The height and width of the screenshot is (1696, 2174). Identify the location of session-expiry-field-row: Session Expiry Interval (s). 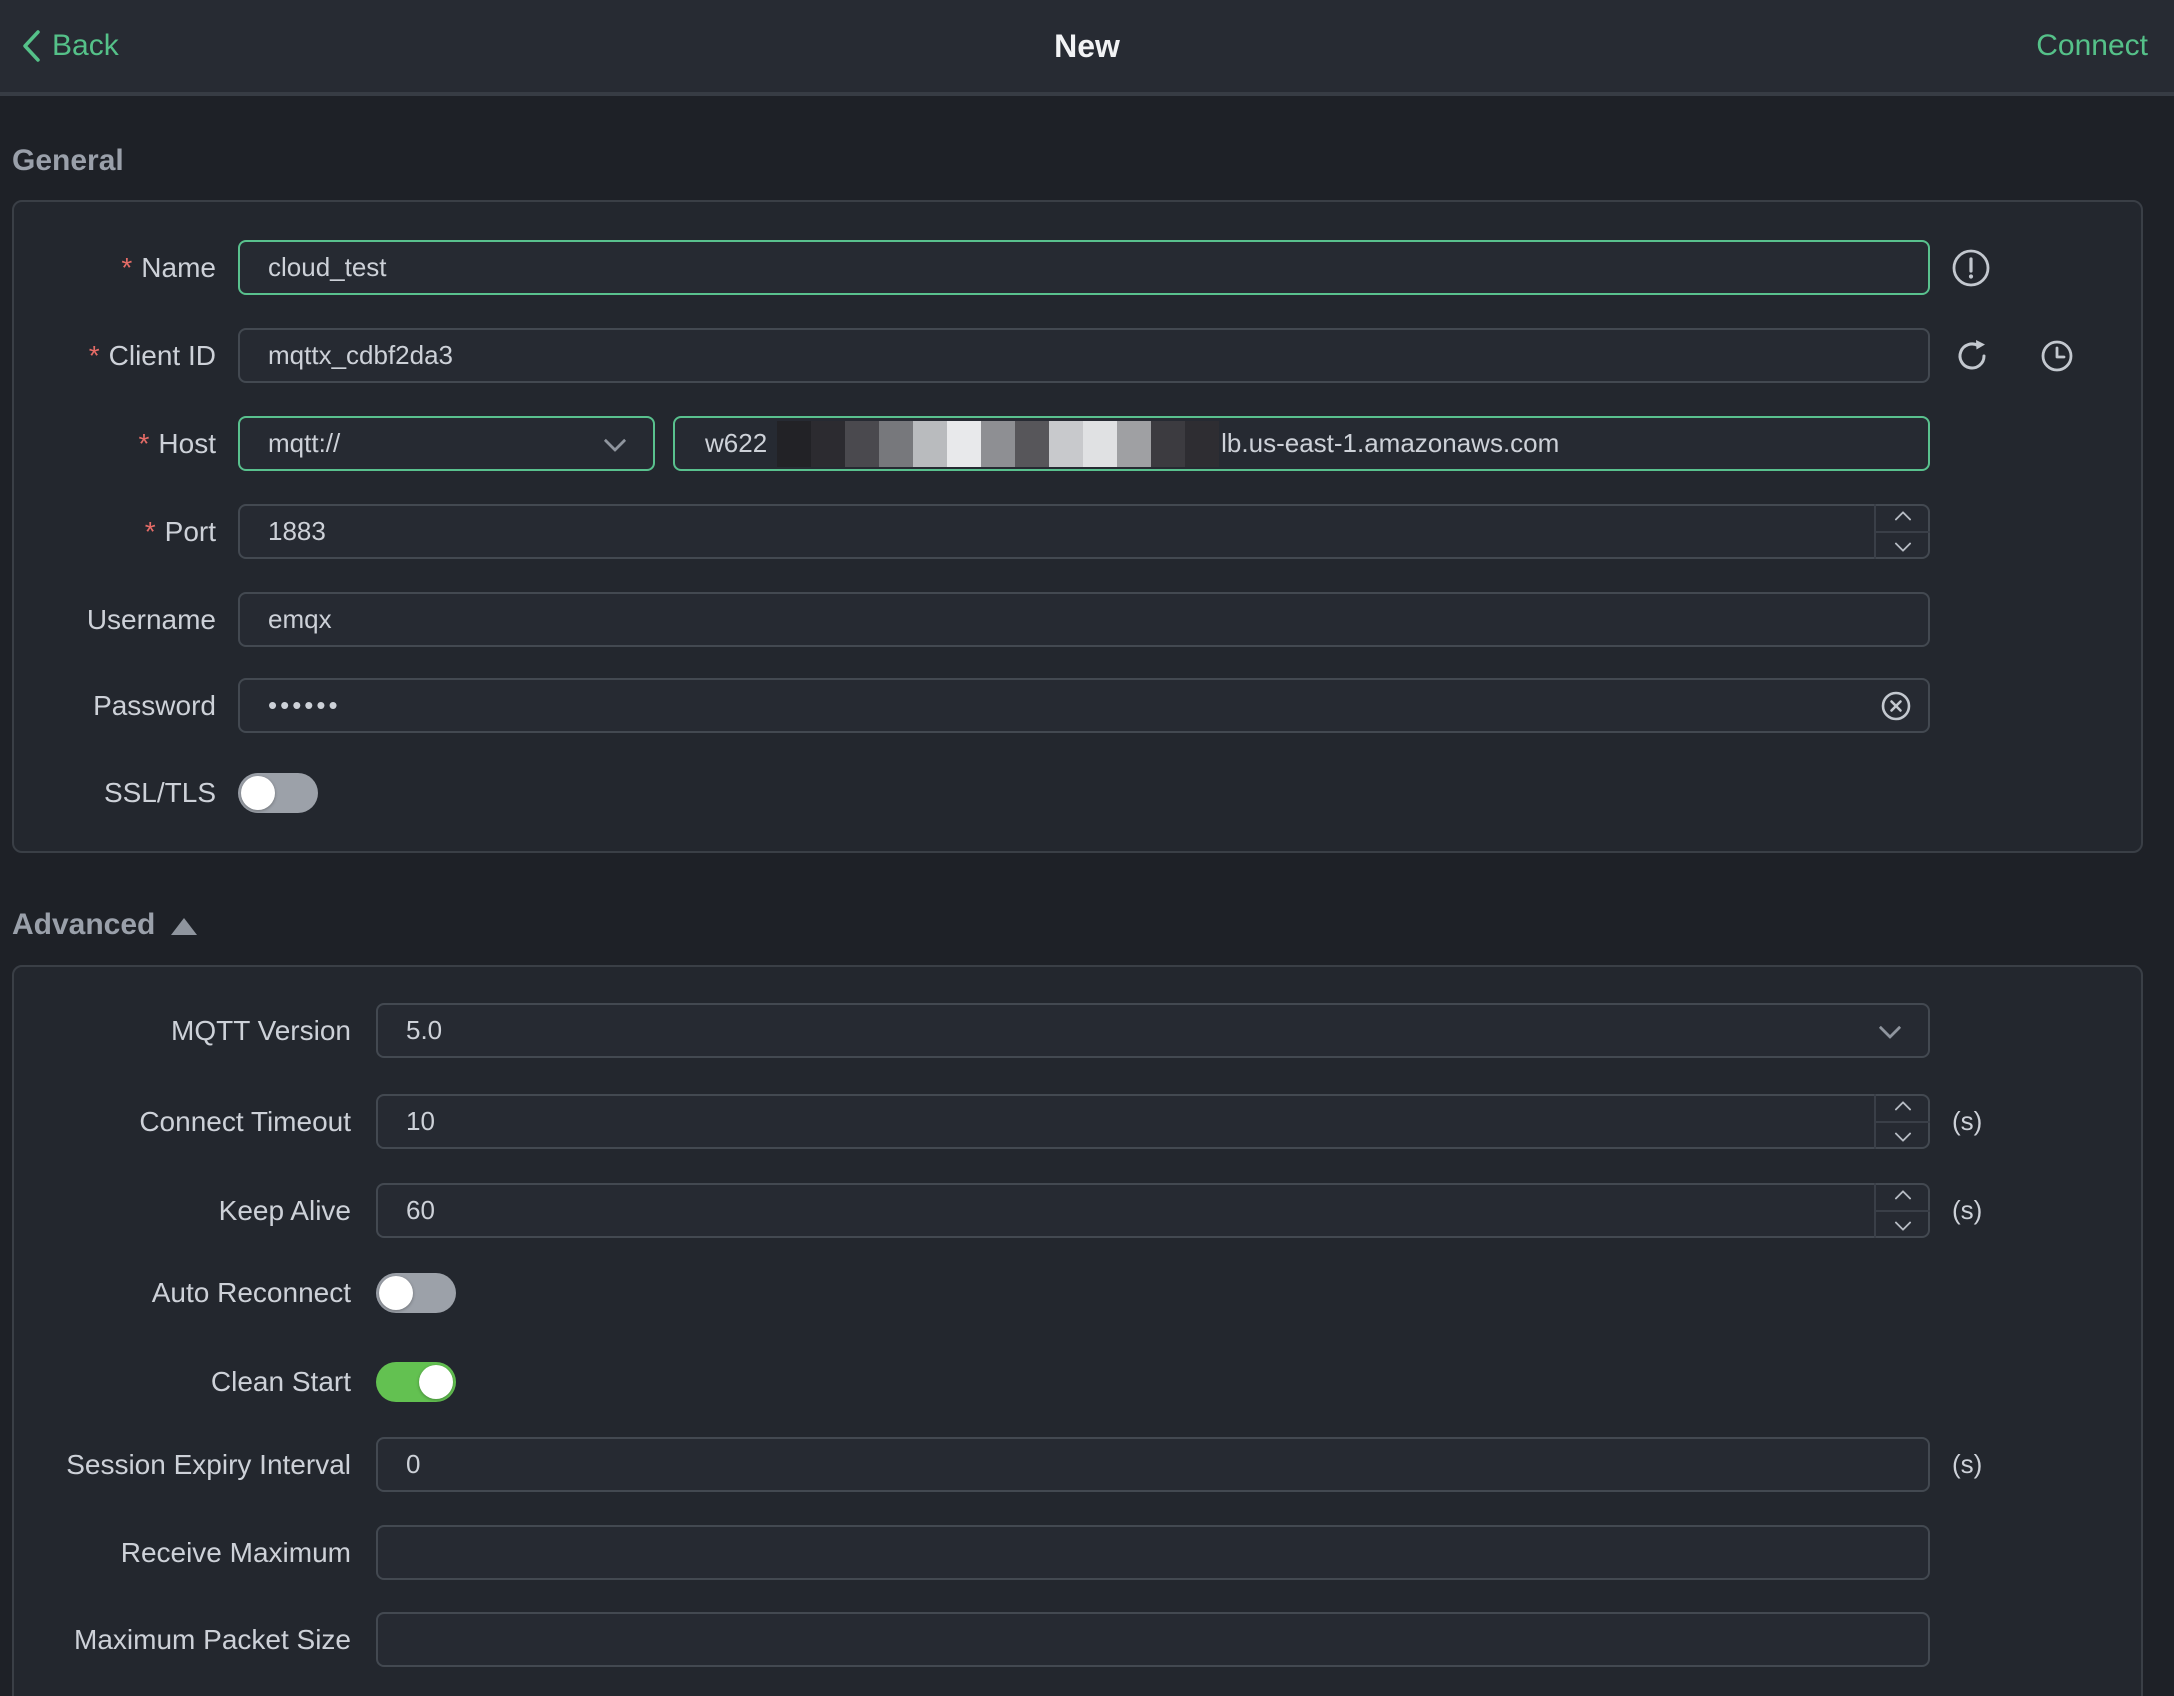
(1077, 1464).